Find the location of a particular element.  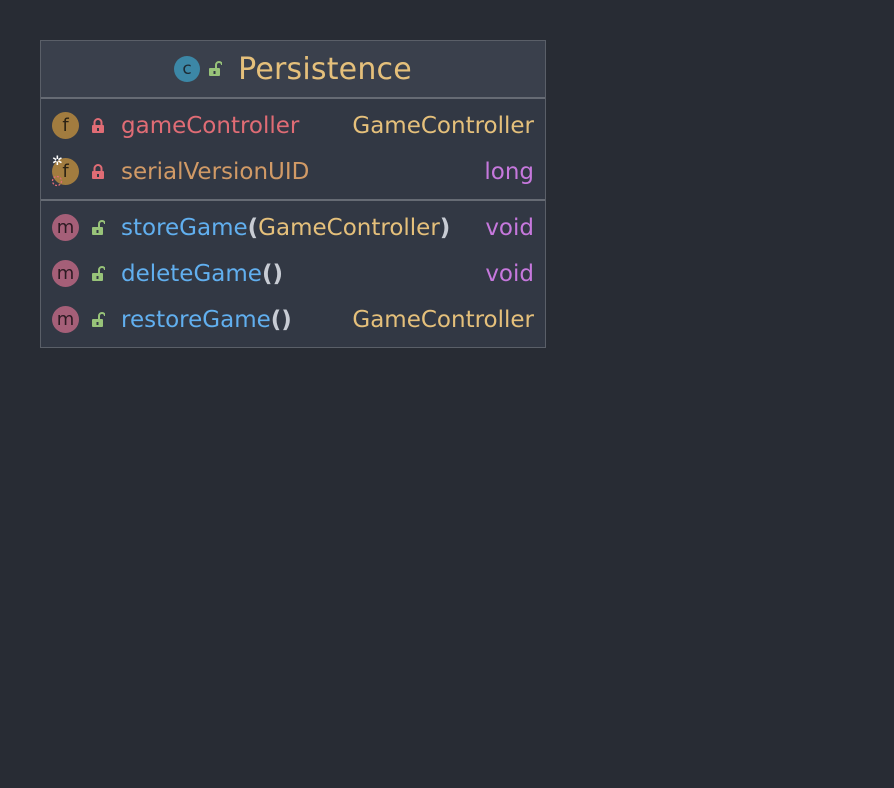

class-header: c Persistence is located at coordinates (293, 70).